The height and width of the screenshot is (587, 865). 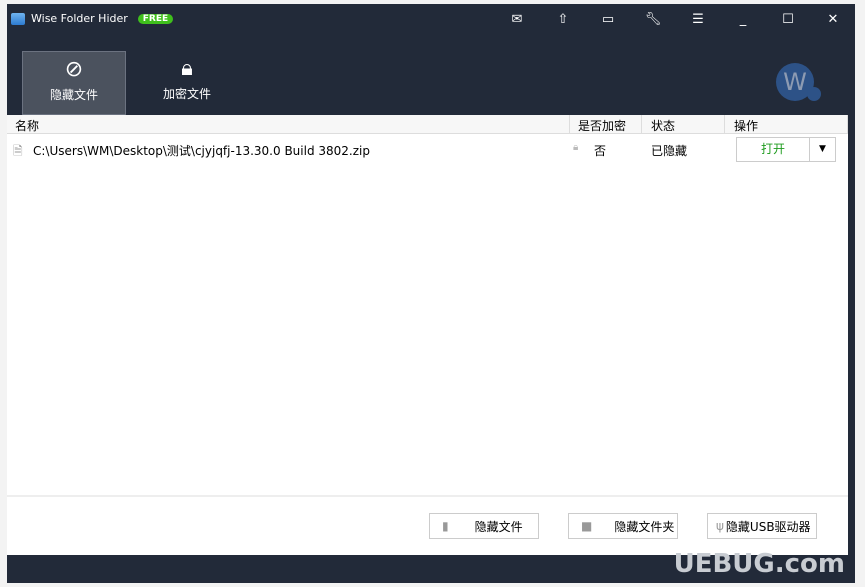 I want to click on status-value: 已隐藏, so click(x=669, y=151).